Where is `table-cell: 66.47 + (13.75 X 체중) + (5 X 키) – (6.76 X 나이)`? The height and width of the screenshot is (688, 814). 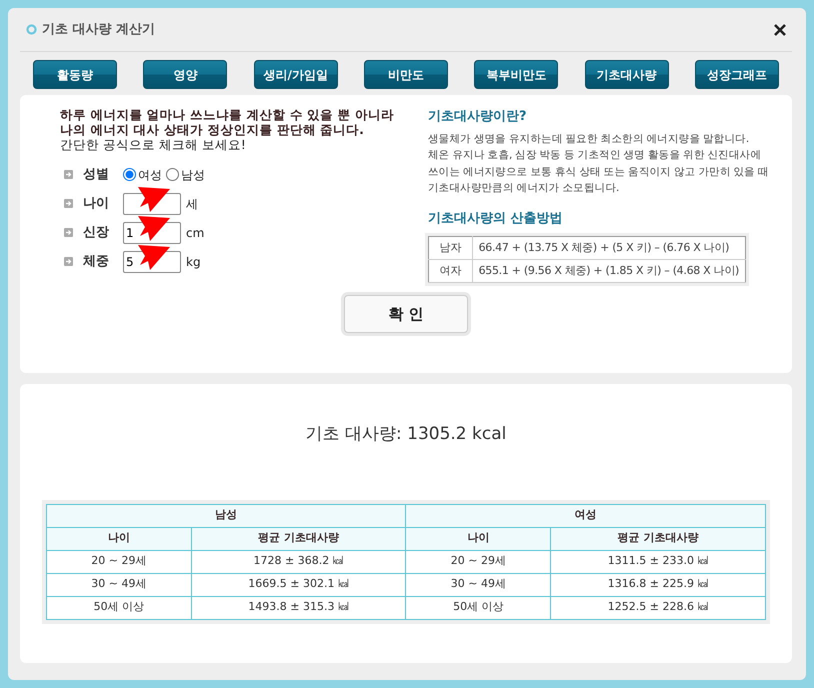 table-cell: 66.47 + (13.75 X 체중) + (5 X 키) – (6.76 X 나이) is located at coordinates (609, 248).